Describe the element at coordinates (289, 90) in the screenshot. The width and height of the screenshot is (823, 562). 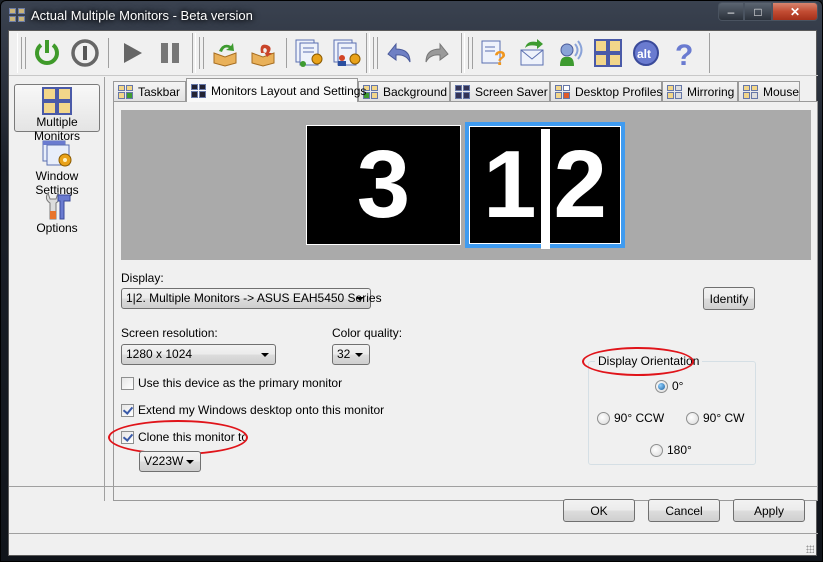
I see `tab-label: Monitors Layout and Settings` at that location.